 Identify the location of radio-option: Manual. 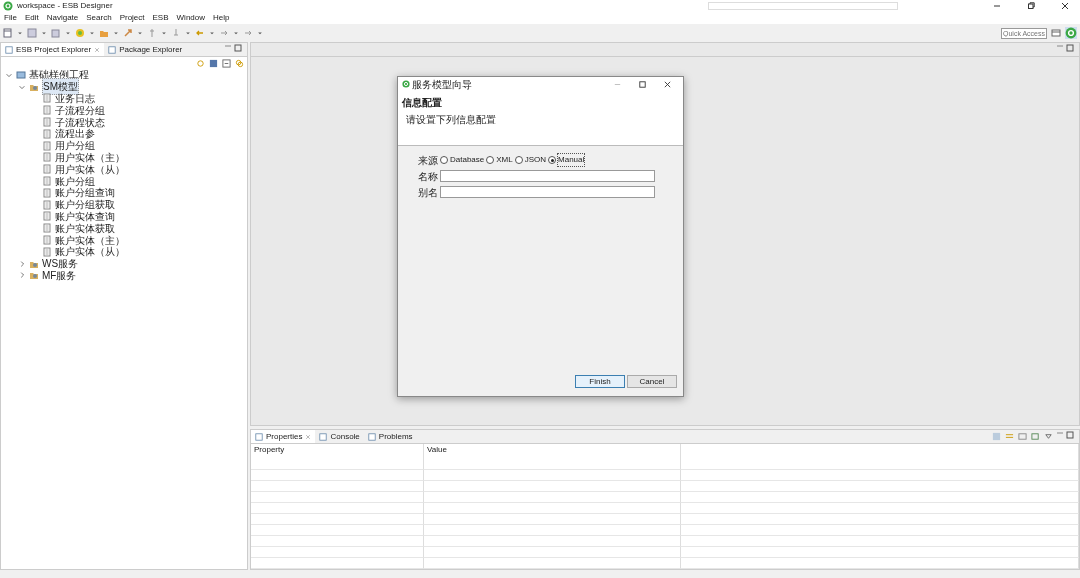
(566, 160).